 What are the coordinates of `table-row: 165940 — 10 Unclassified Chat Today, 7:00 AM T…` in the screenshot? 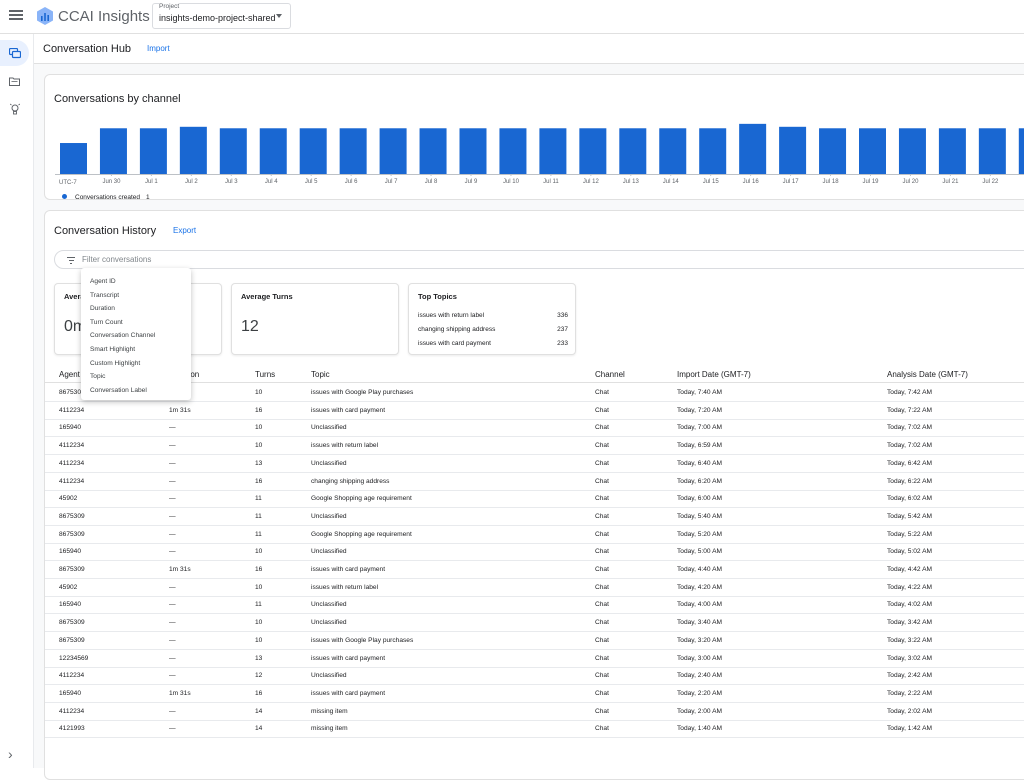 It's located at (534, 428).